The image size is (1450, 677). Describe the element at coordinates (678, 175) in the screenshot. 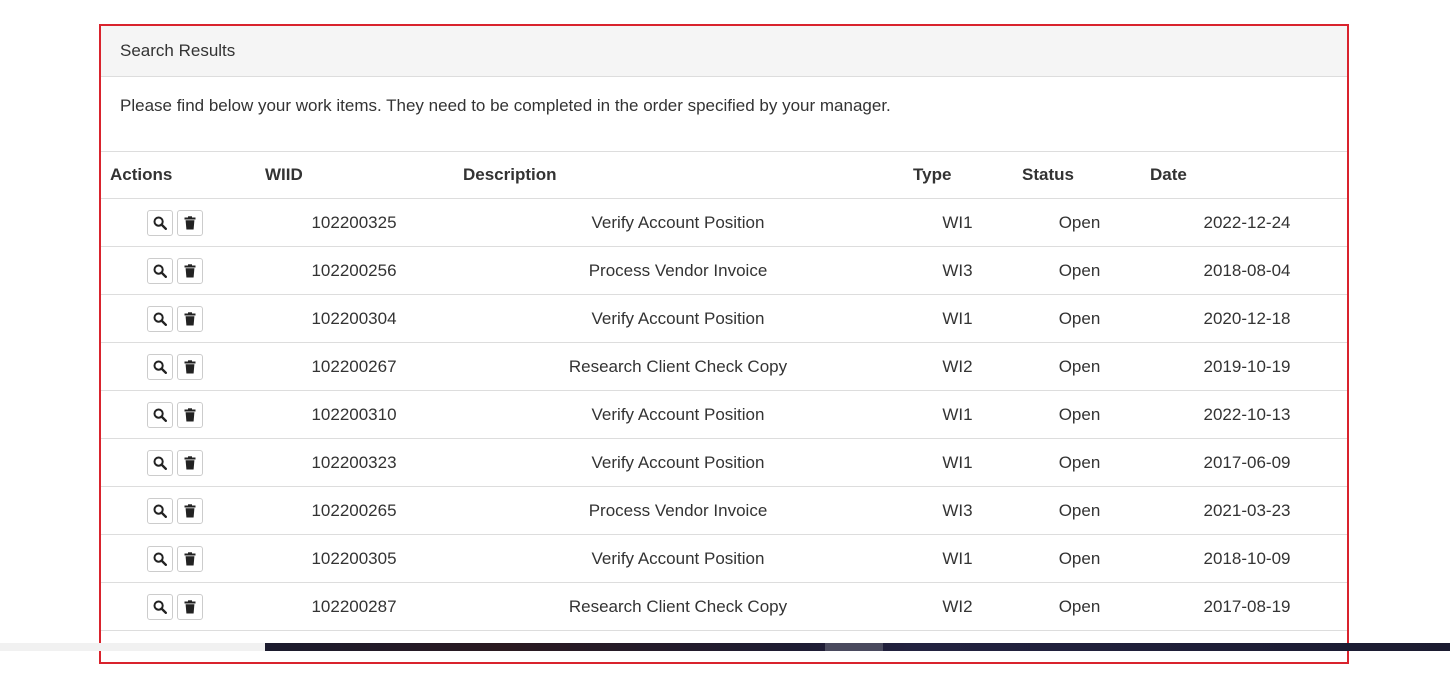

I see `header-description: Description` at that location.